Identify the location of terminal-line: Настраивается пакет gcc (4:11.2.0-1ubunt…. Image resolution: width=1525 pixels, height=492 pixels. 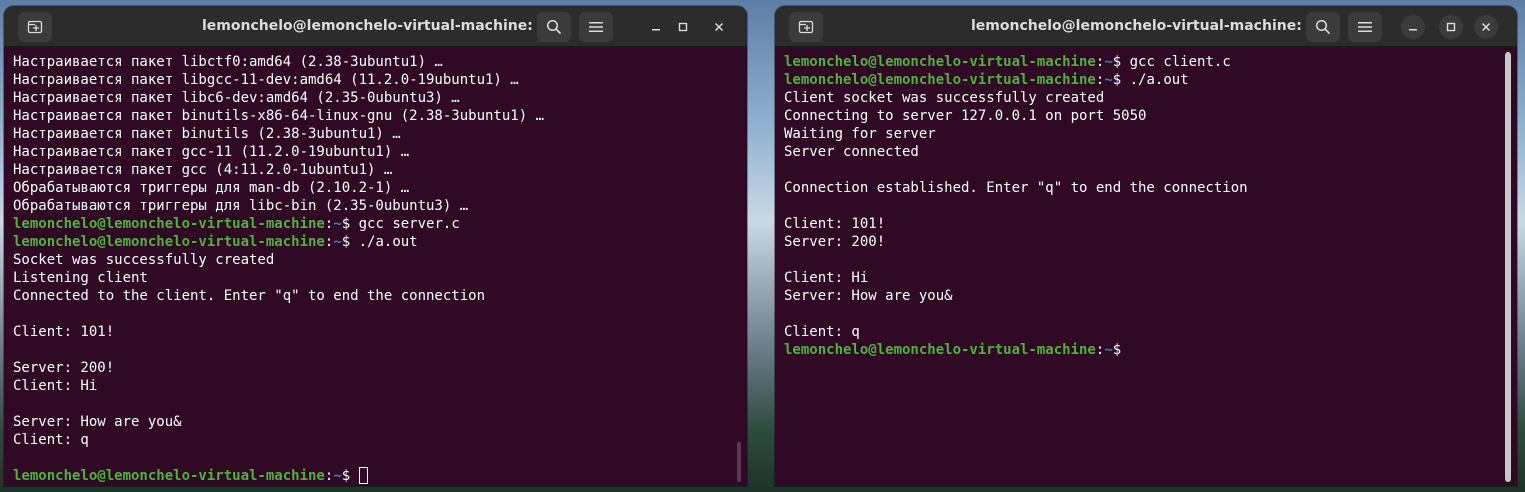
(370, 170).